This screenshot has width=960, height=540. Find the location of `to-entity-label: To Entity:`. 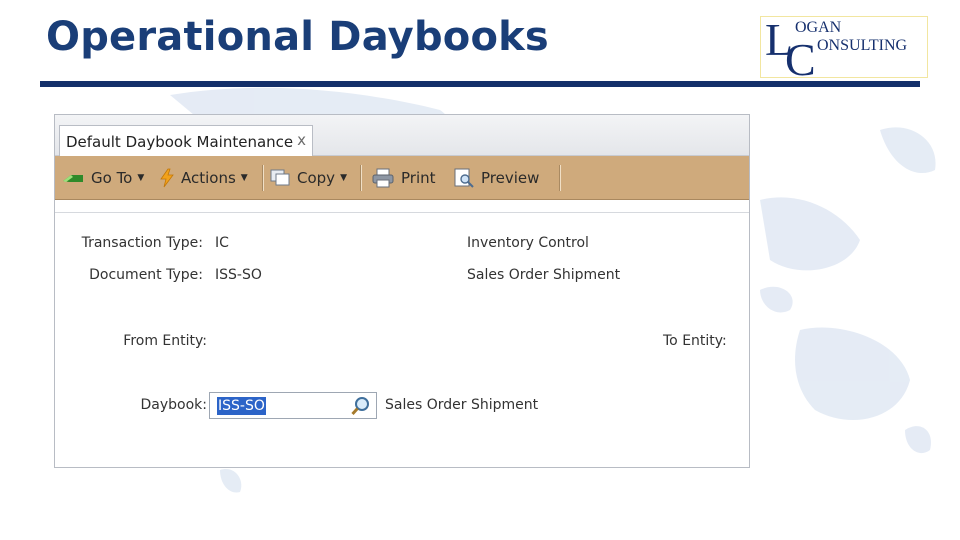

to-entity-label: To Entity: is located at coordinates (695, 341).